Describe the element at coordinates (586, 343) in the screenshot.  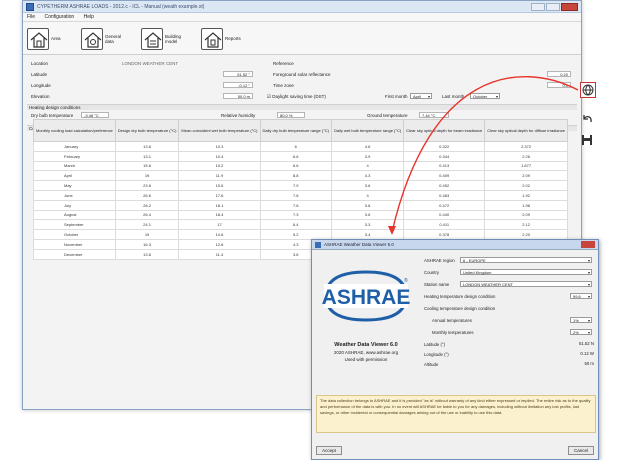
I see `dialog-field-value: 51.52 N` at that location.